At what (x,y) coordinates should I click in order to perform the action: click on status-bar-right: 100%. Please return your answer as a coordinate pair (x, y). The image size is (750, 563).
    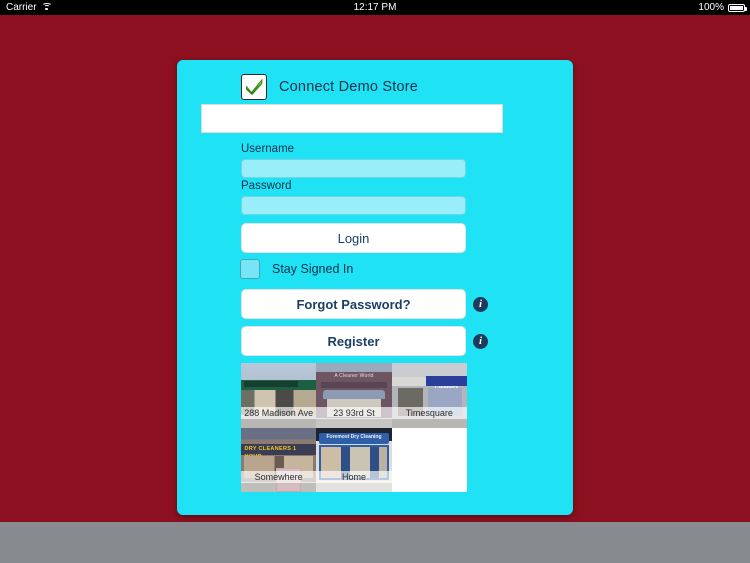
    Looking at the image, I should click on (722, 7).